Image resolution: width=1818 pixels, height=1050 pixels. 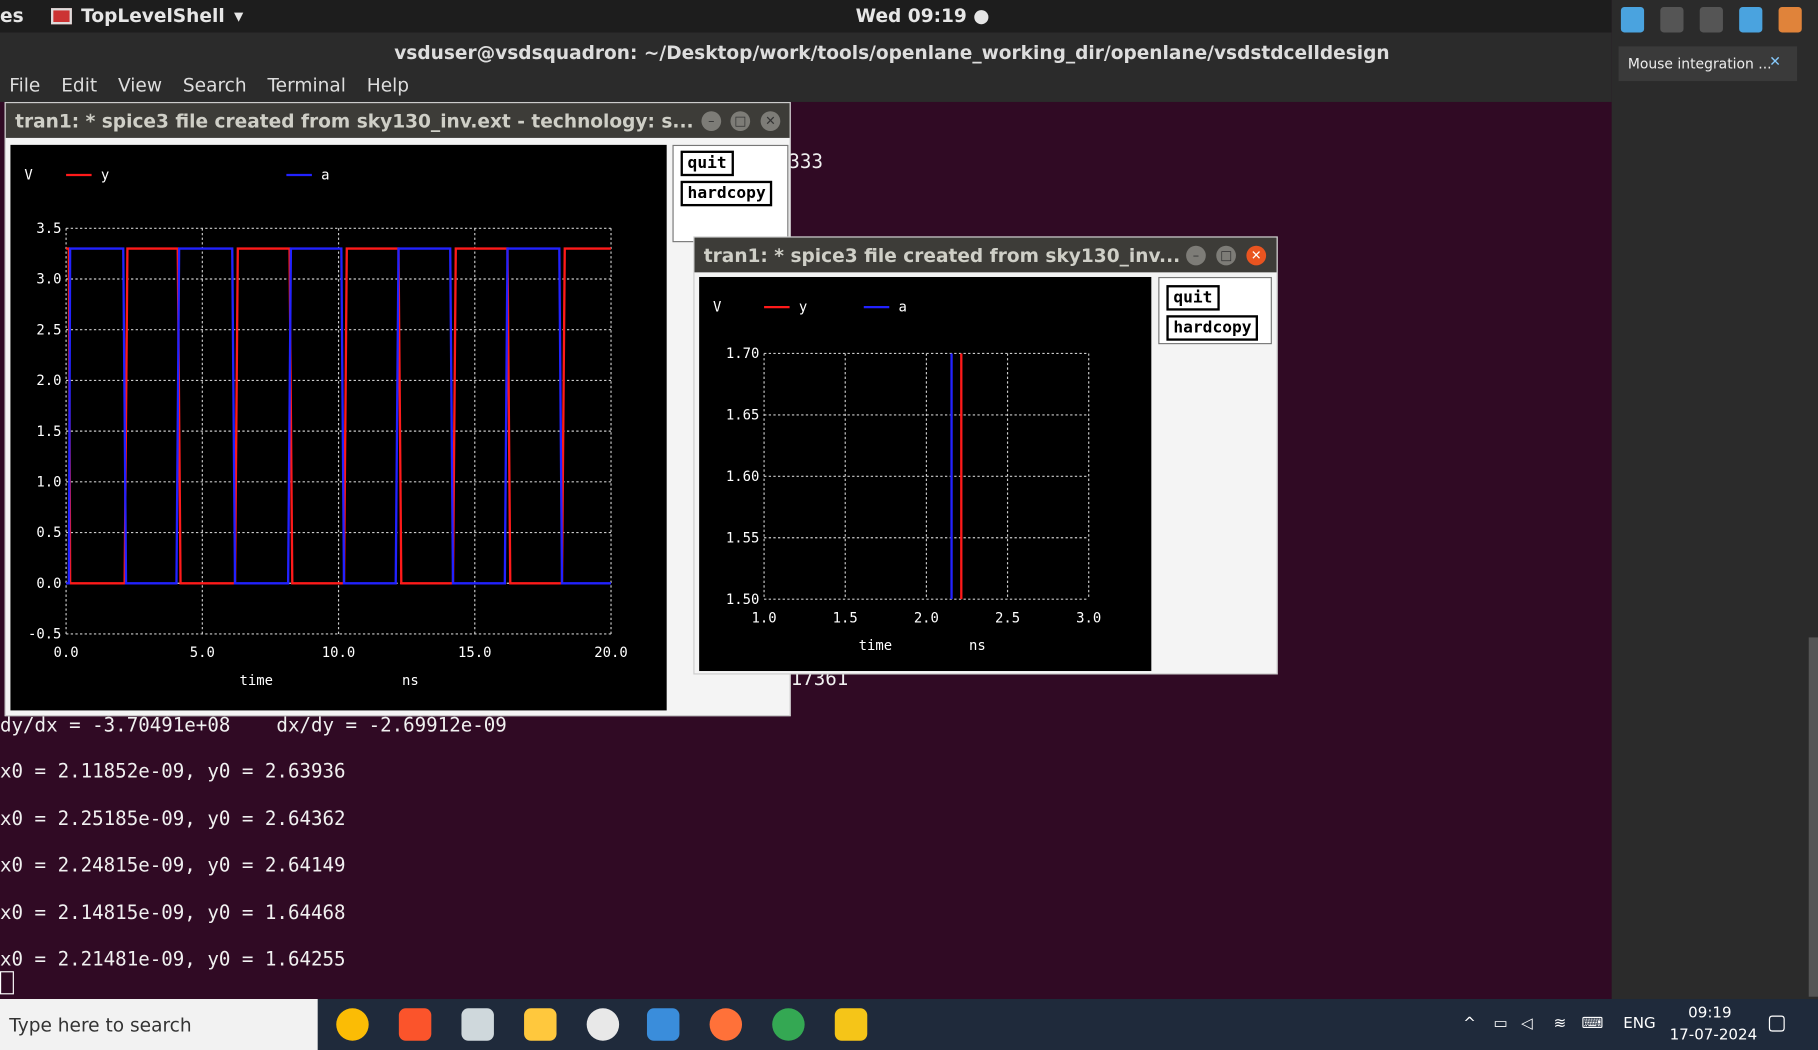 What do you see at coordinates (1711, 19) in the screenshot?
I see `audio-icon` at bounding box center [1711, 19].